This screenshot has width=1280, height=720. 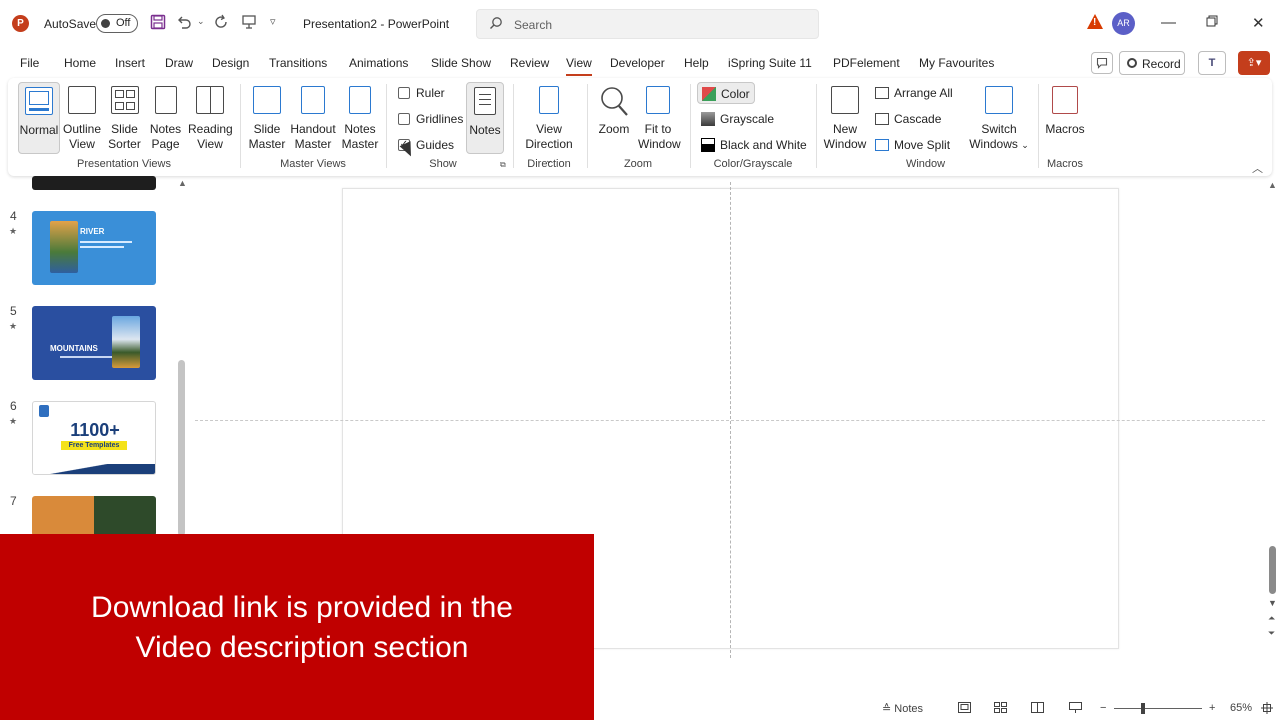 I want to click on autosave-toggle: Off, so click(x=117, y=23).